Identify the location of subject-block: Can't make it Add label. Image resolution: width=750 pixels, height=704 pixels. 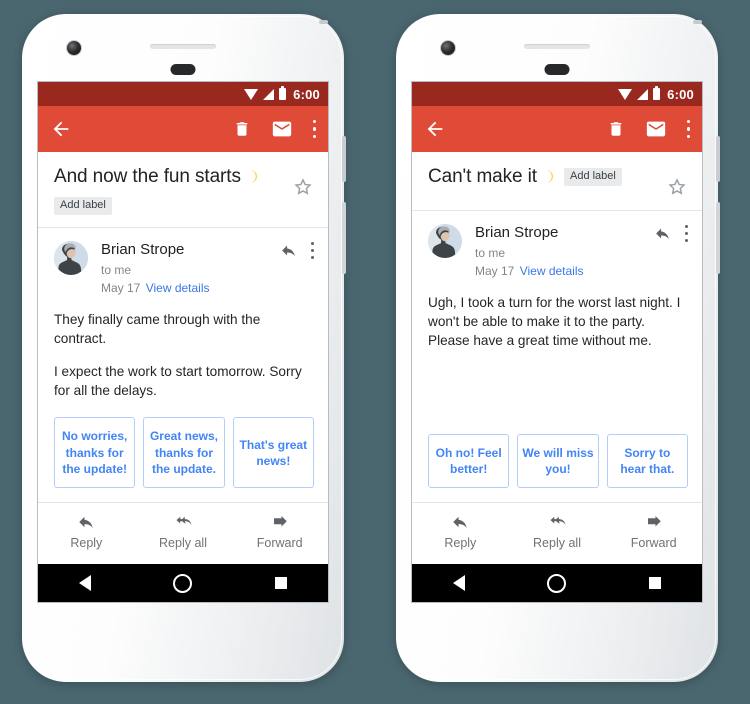
(543, 177).